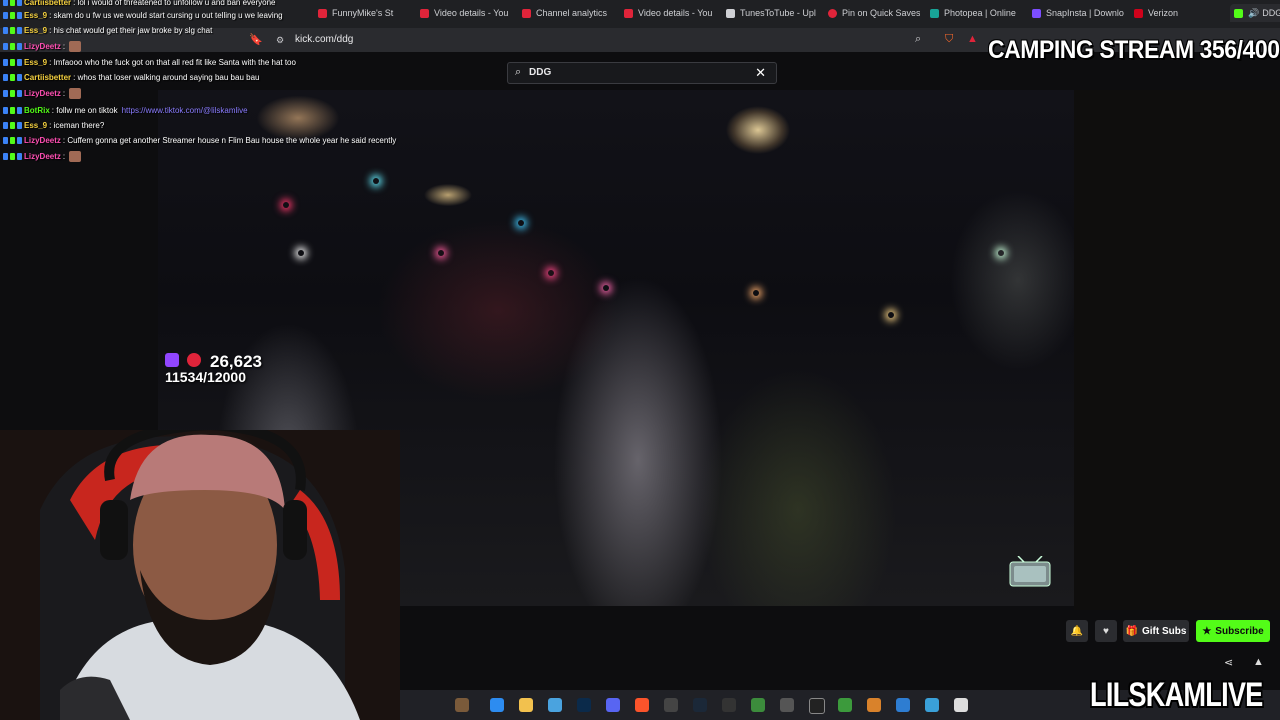 This screenshot has height=720, width=1280. I want to click on steam-icon, so click(700, 705).